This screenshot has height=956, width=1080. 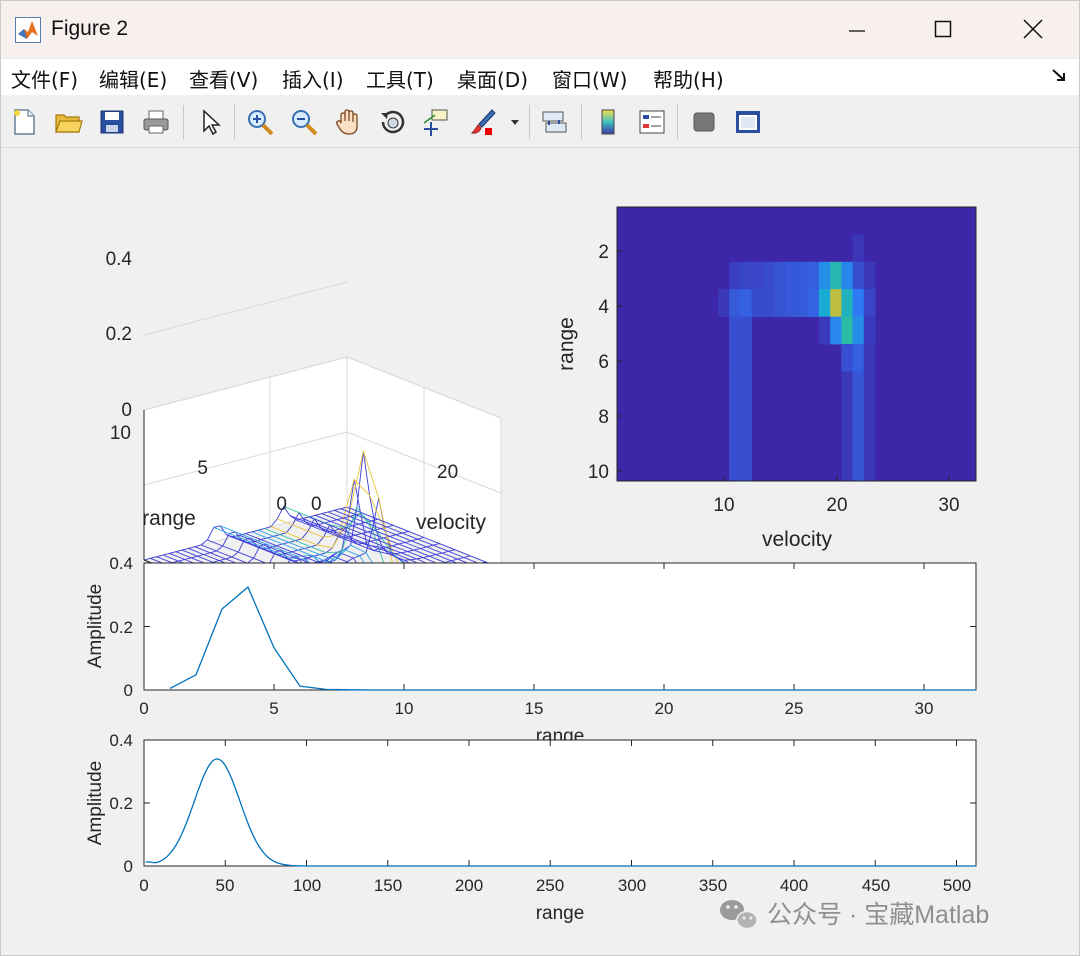 What do you see at coordinates (688, 78) in the screenshot?
I see `menu-help: 帮助(H)` at bounding box center [688, 78].